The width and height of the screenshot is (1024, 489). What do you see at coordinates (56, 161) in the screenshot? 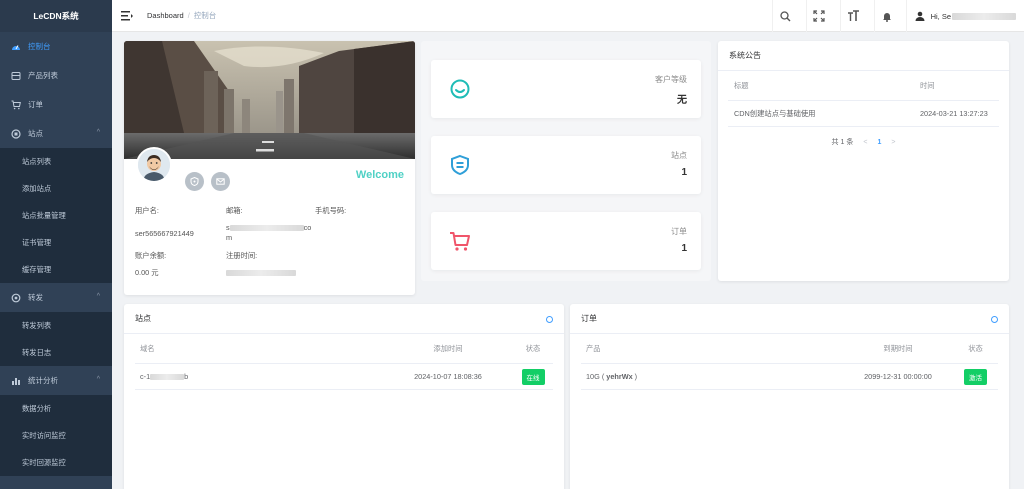
I see `sidebar-subitem-site-list: 站点列表` at bounding box center [56, 161].